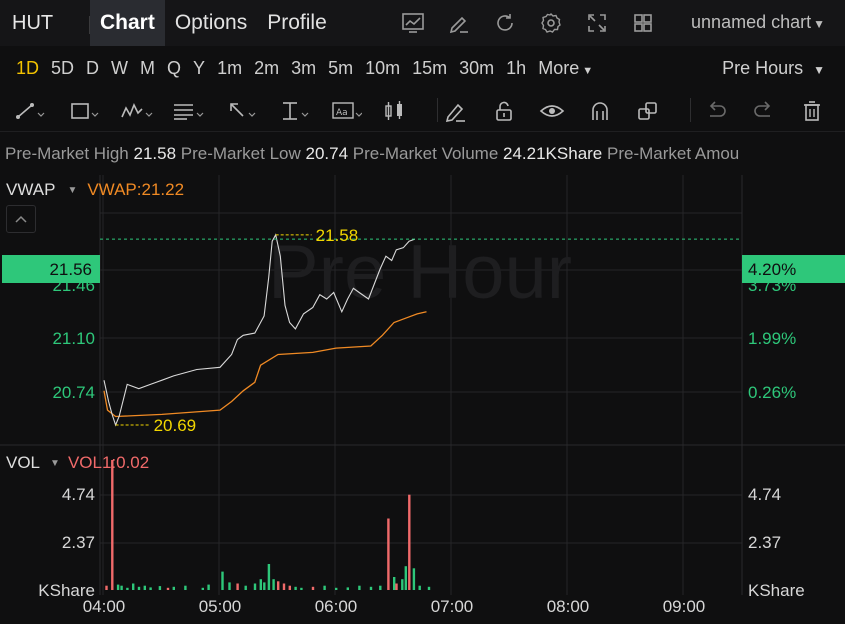 The image size is (845, 624). What do you see at coordinates (459, 23) in the screenshot?
I see `edit-icon` at bounding box center [459, 23].